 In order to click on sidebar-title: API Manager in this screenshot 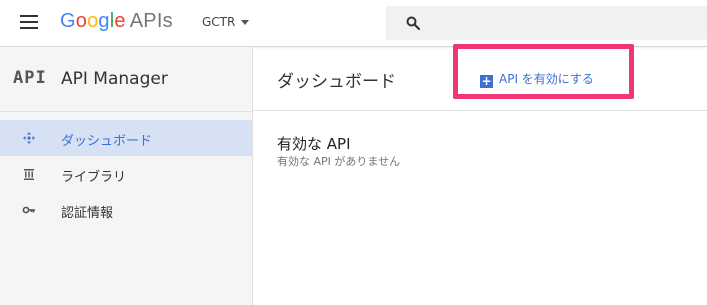, I will do `click(114, 79)`.